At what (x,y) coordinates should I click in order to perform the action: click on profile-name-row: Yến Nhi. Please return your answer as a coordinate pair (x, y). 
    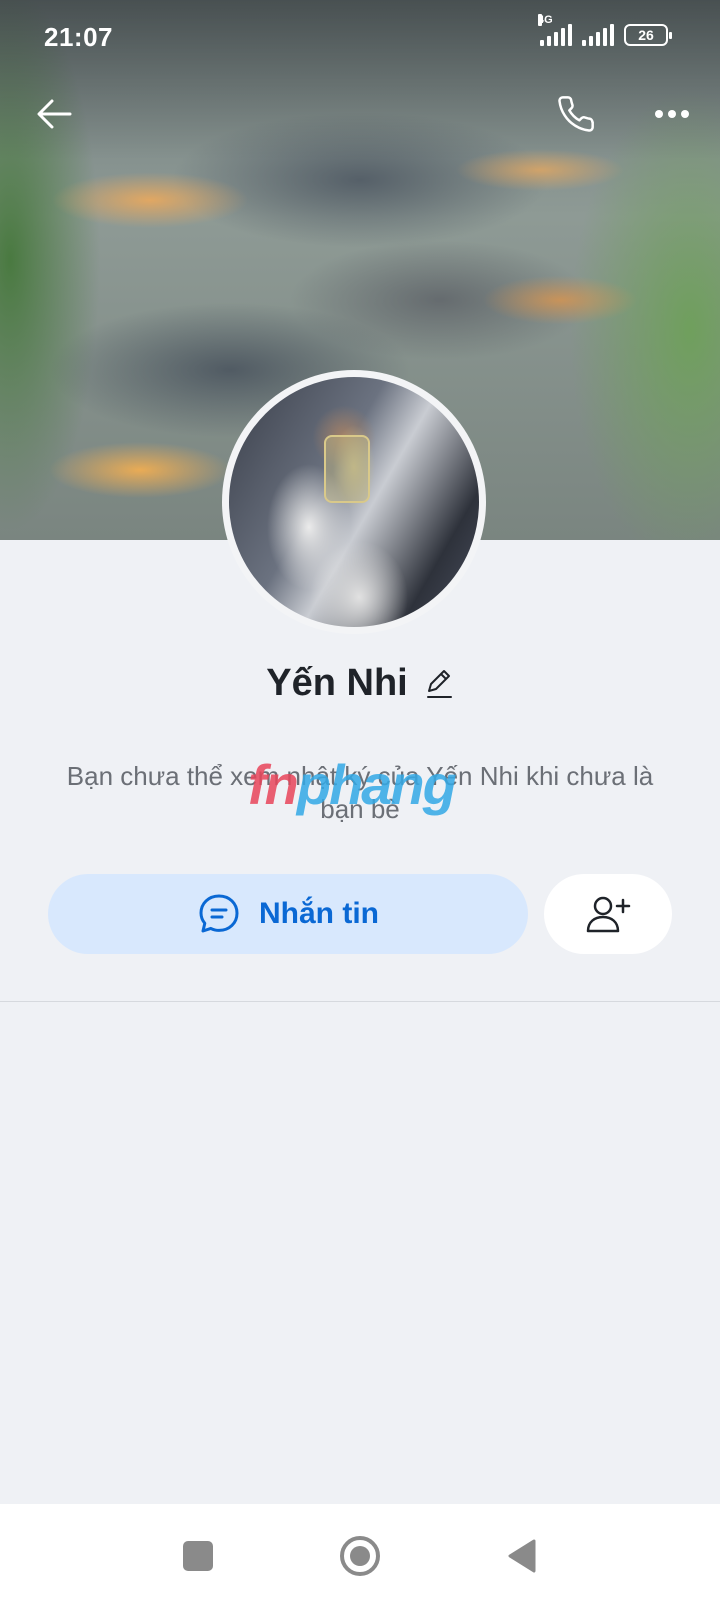
    Looking at the image, I should click on (360, 683).